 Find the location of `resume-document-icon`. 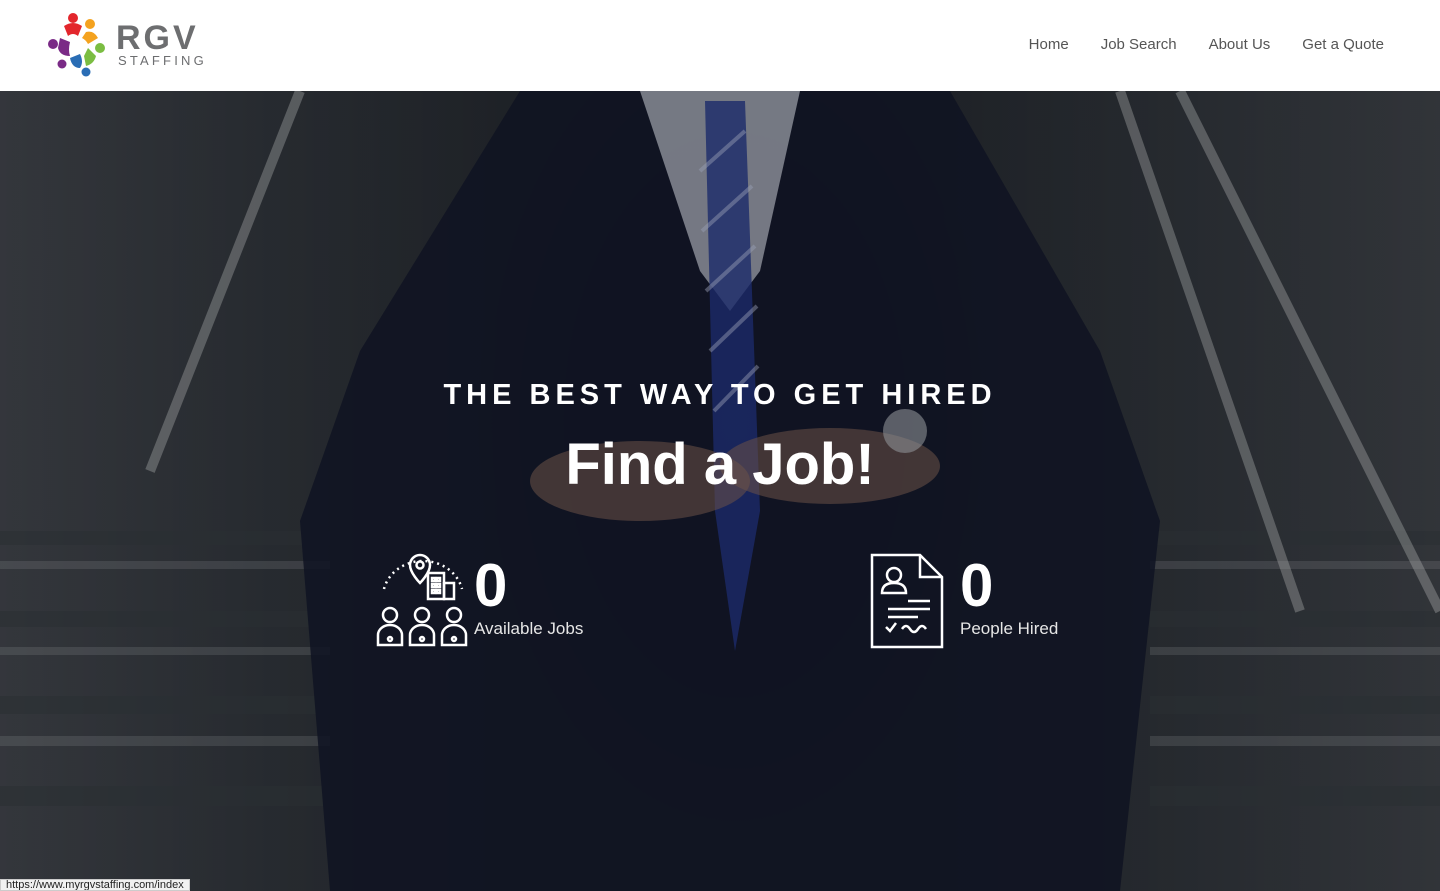

resume-document-icon is located at coordinates (907, 601).